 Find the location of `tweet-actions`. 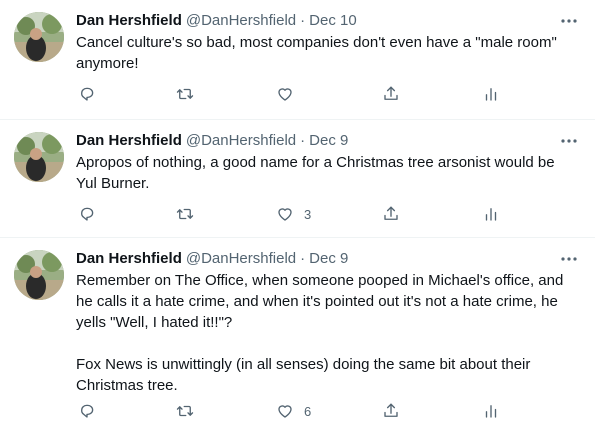

tweet-actions is located at coordinates (327, 94).